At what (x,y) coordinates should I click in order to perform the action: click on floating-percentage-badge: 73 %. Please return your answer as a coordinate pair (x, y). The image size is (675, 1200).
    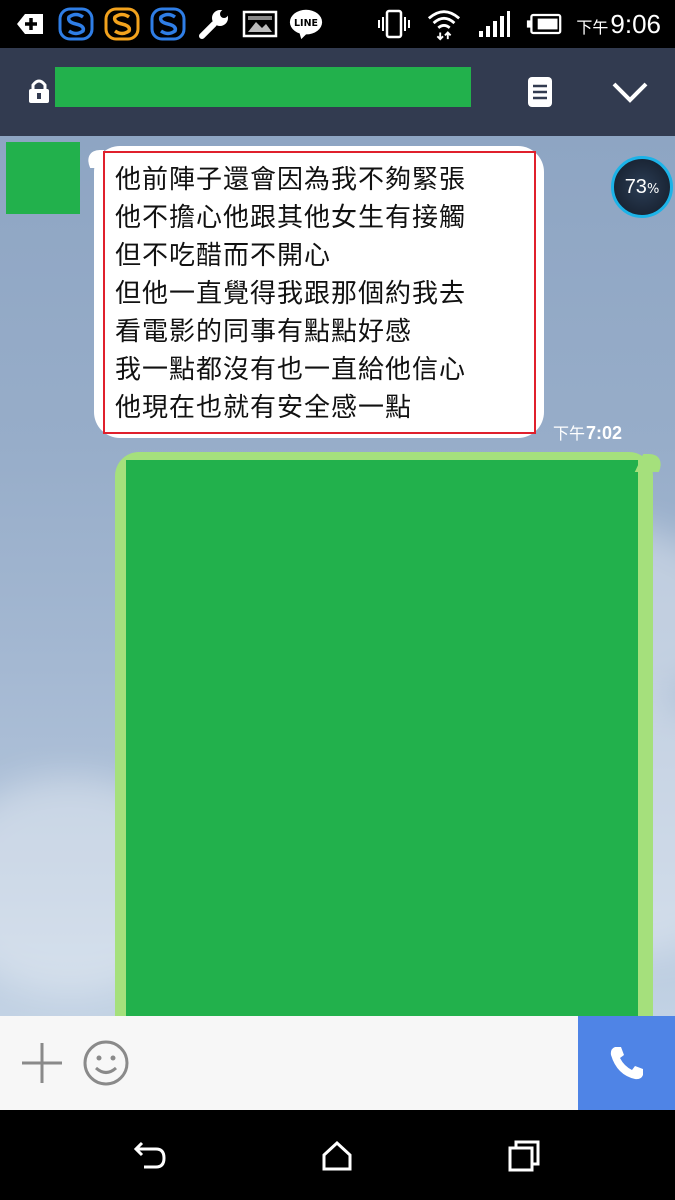
    Looking at the image, I should click on (642, 187).